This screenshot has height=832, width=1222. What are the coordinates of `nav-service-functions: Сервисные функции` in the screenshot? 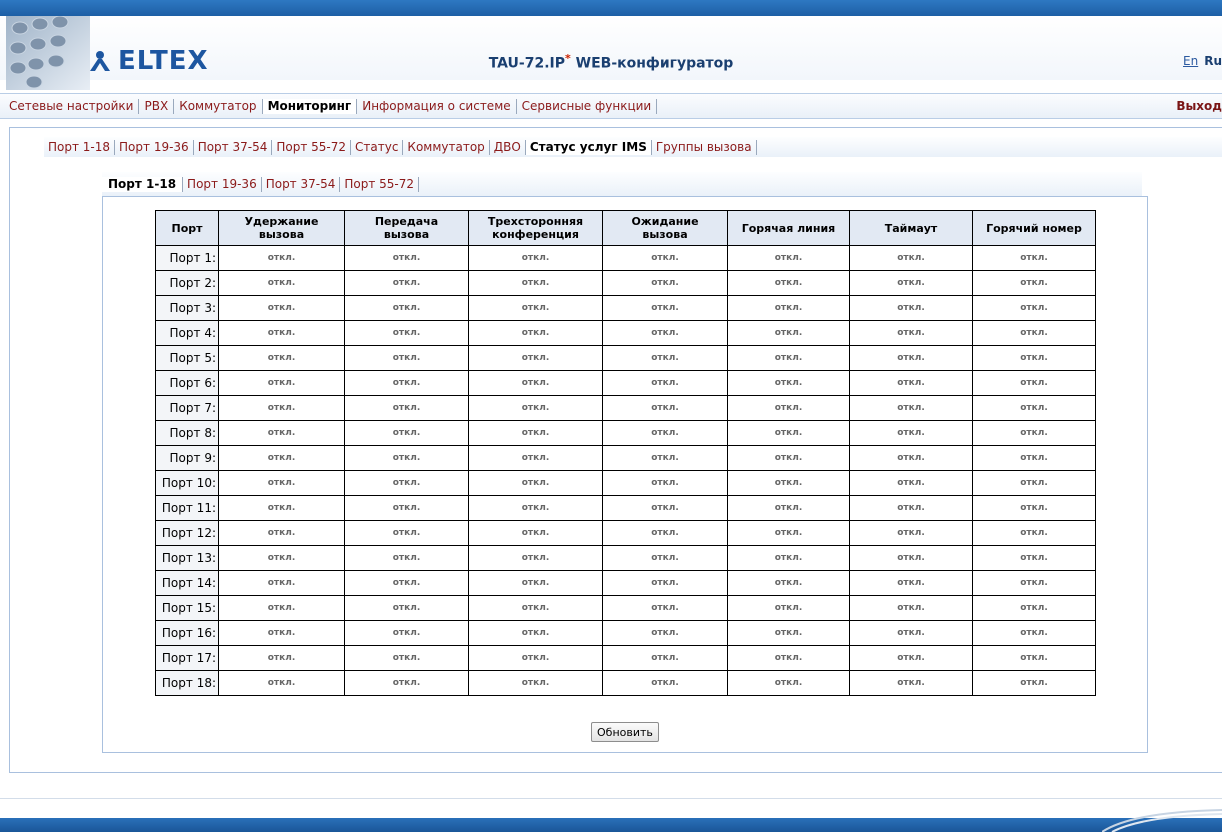 It's located at (587, 106).